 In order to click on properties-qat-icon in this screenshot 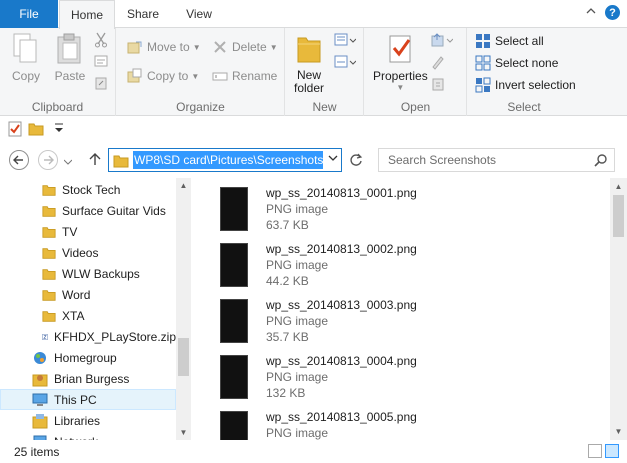, I will do `click(15, 130)`.